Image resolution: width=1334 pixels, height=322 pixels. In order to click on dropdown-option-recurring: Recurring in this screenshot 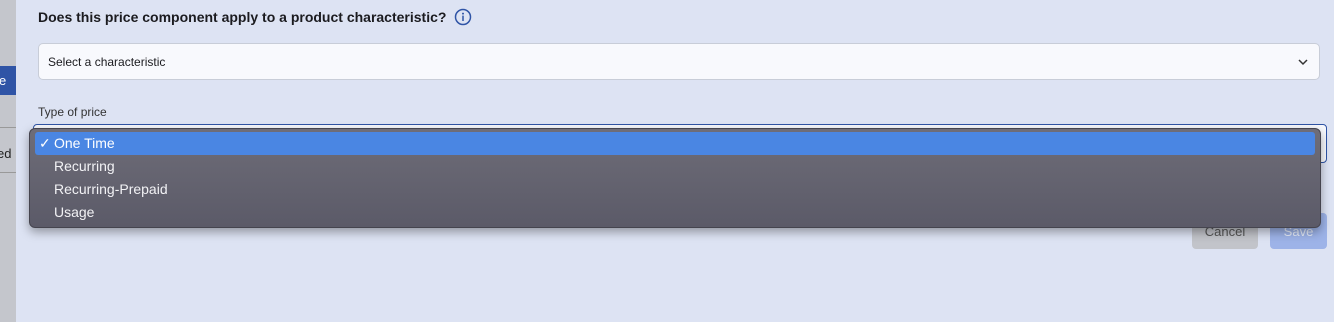, I will do `click(675, 166)`.